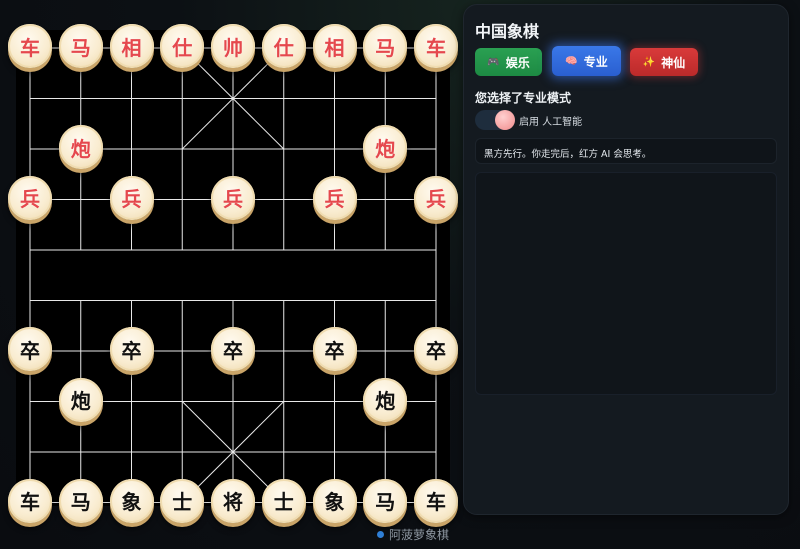 This screenshot has height=549, width=800. Describe the element at coordinates (523, 98) in the screenshot. I see `selected-mode-text: 您选择了专业模式` at that location.